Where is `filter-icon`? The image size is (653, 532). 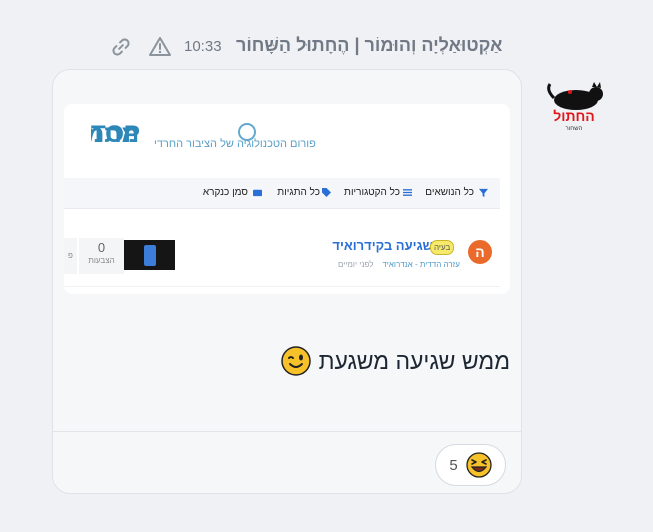
filter-icon is located at coordinates (483, 192).